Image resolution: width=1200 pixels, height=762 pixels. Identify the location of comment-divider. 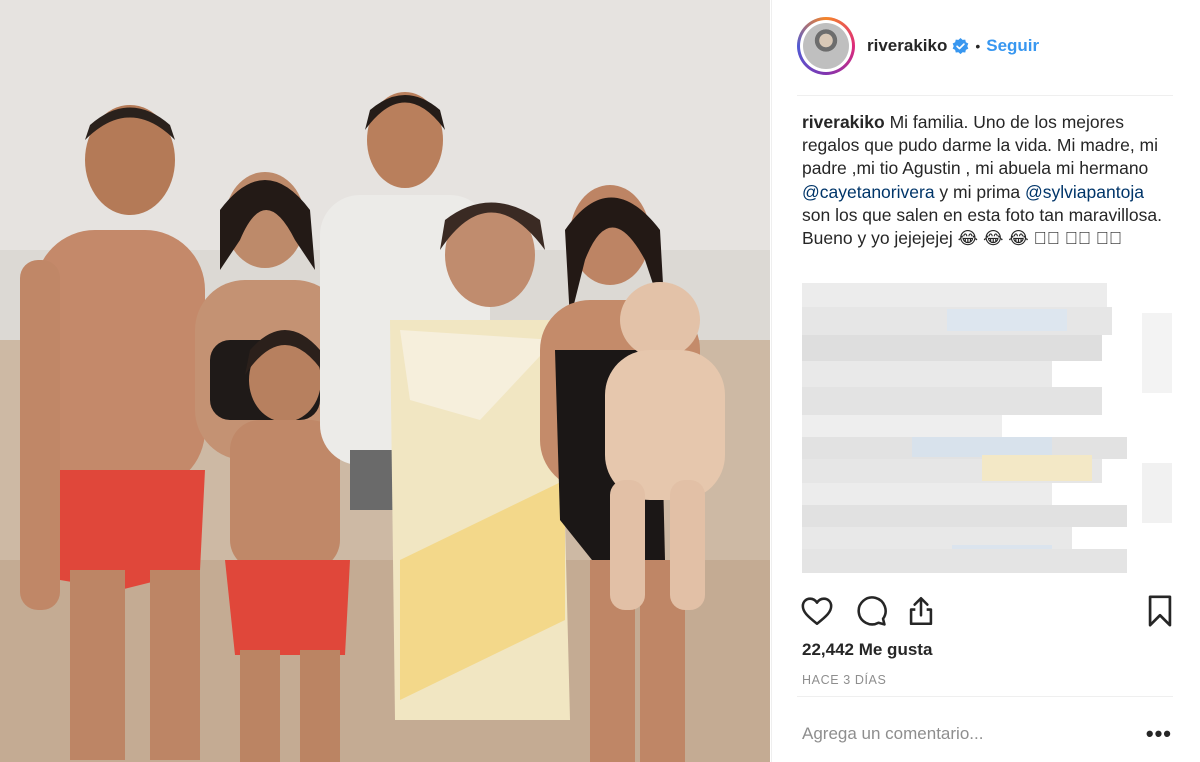
(985, 696).